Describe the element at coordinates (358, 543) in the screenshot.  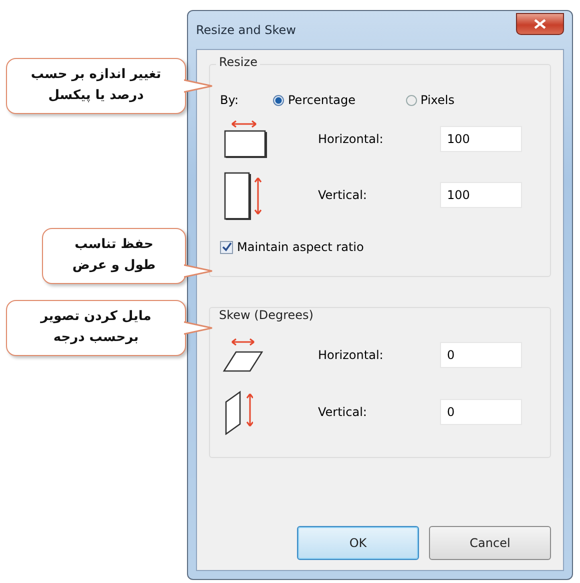
I see `ok-button: OK` at that location.